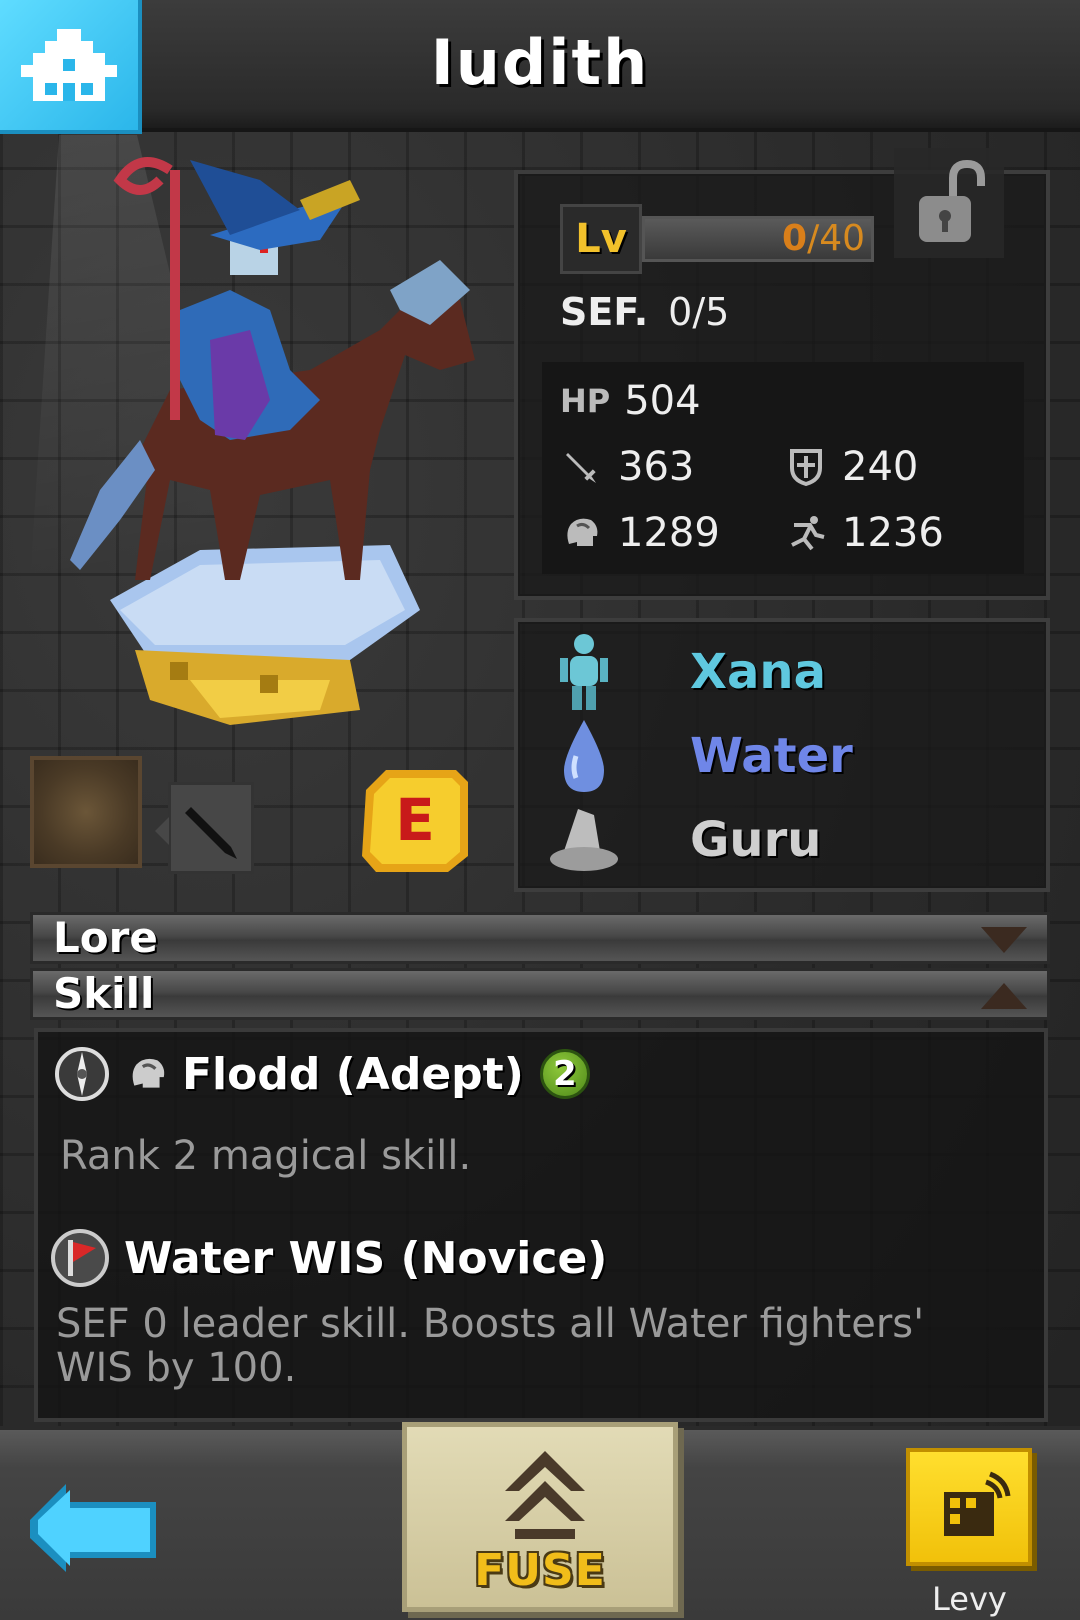 The image size is (1080, 1620). What do you see at coordinates (604, 312) in the screenshot?
I see `sef-label: SEF.` at bounding box center [604, 312].